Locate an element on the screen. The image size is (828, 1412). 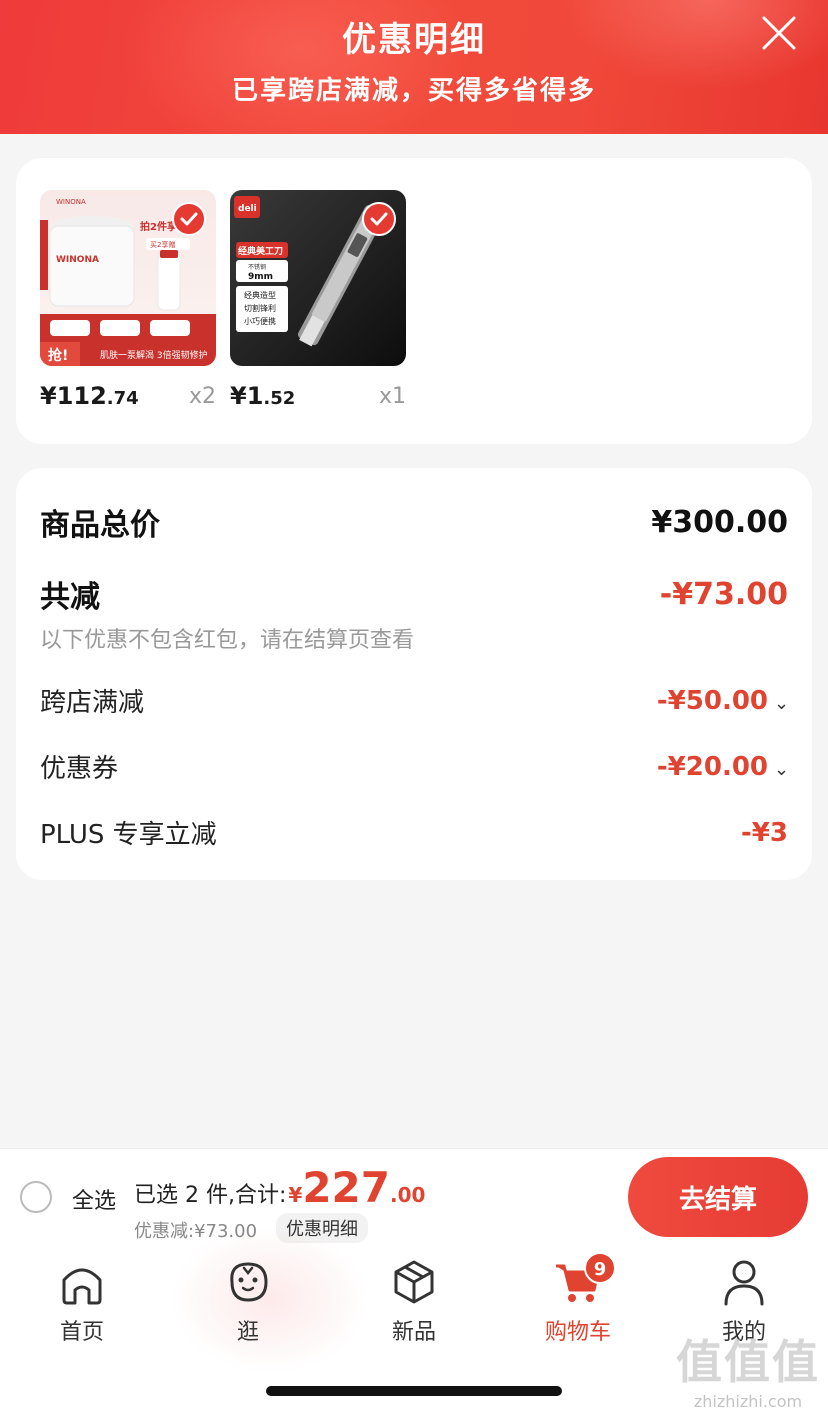
close-icon is located at coordinates (779, 33).